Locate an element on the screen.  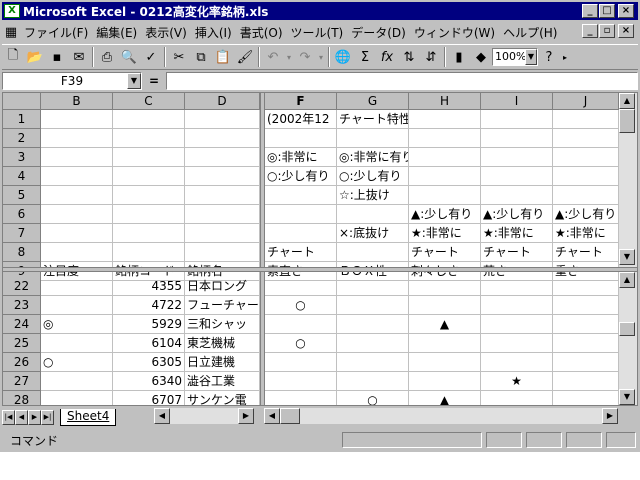
cell-I4 is located at coordinates (517, 176).